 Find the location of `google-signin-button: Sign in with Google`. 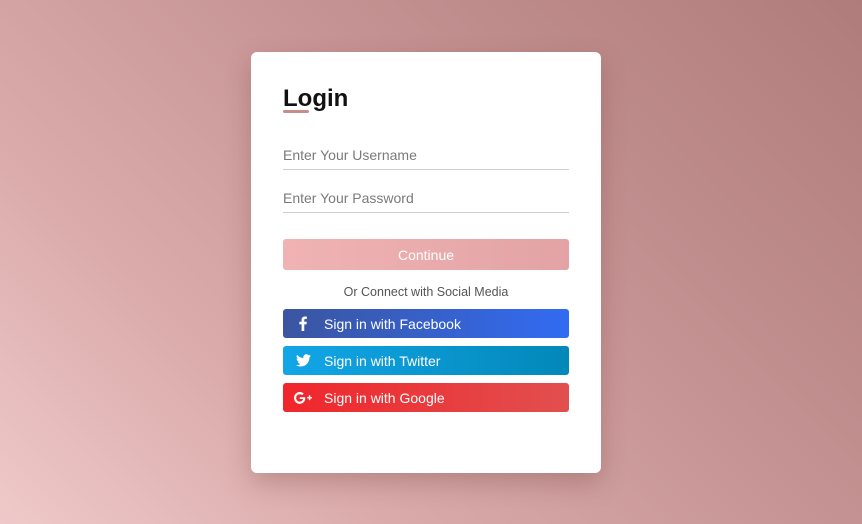

google-signin-button: Sign in with Google is located at coordinates (426, 397).